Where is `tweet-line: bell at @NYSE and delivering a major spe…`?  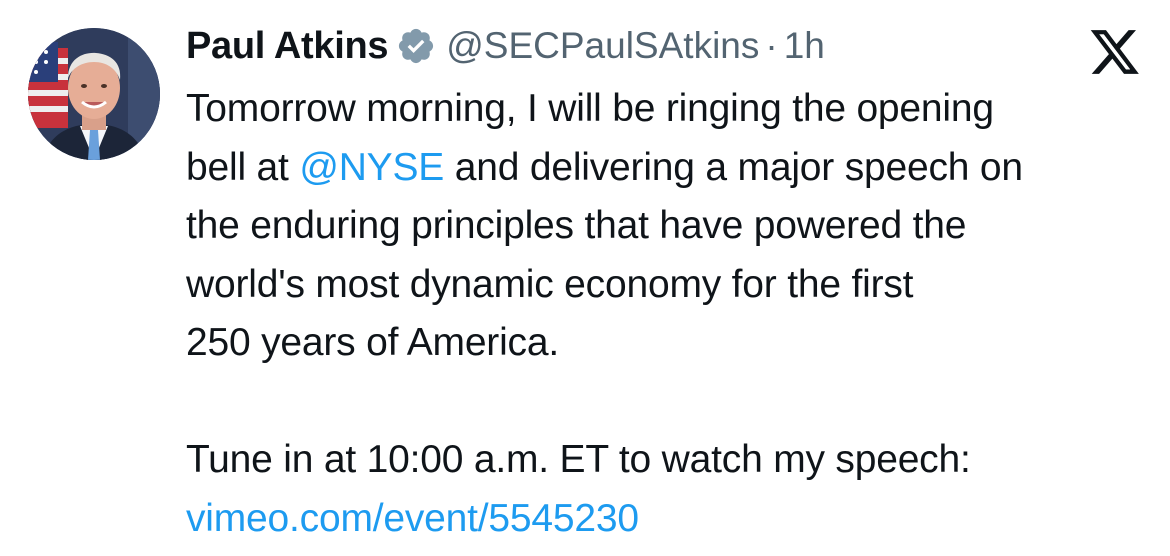
tweet-line: bell at @NYSE and delivering a major spe… is located at coordinates (671, 168).